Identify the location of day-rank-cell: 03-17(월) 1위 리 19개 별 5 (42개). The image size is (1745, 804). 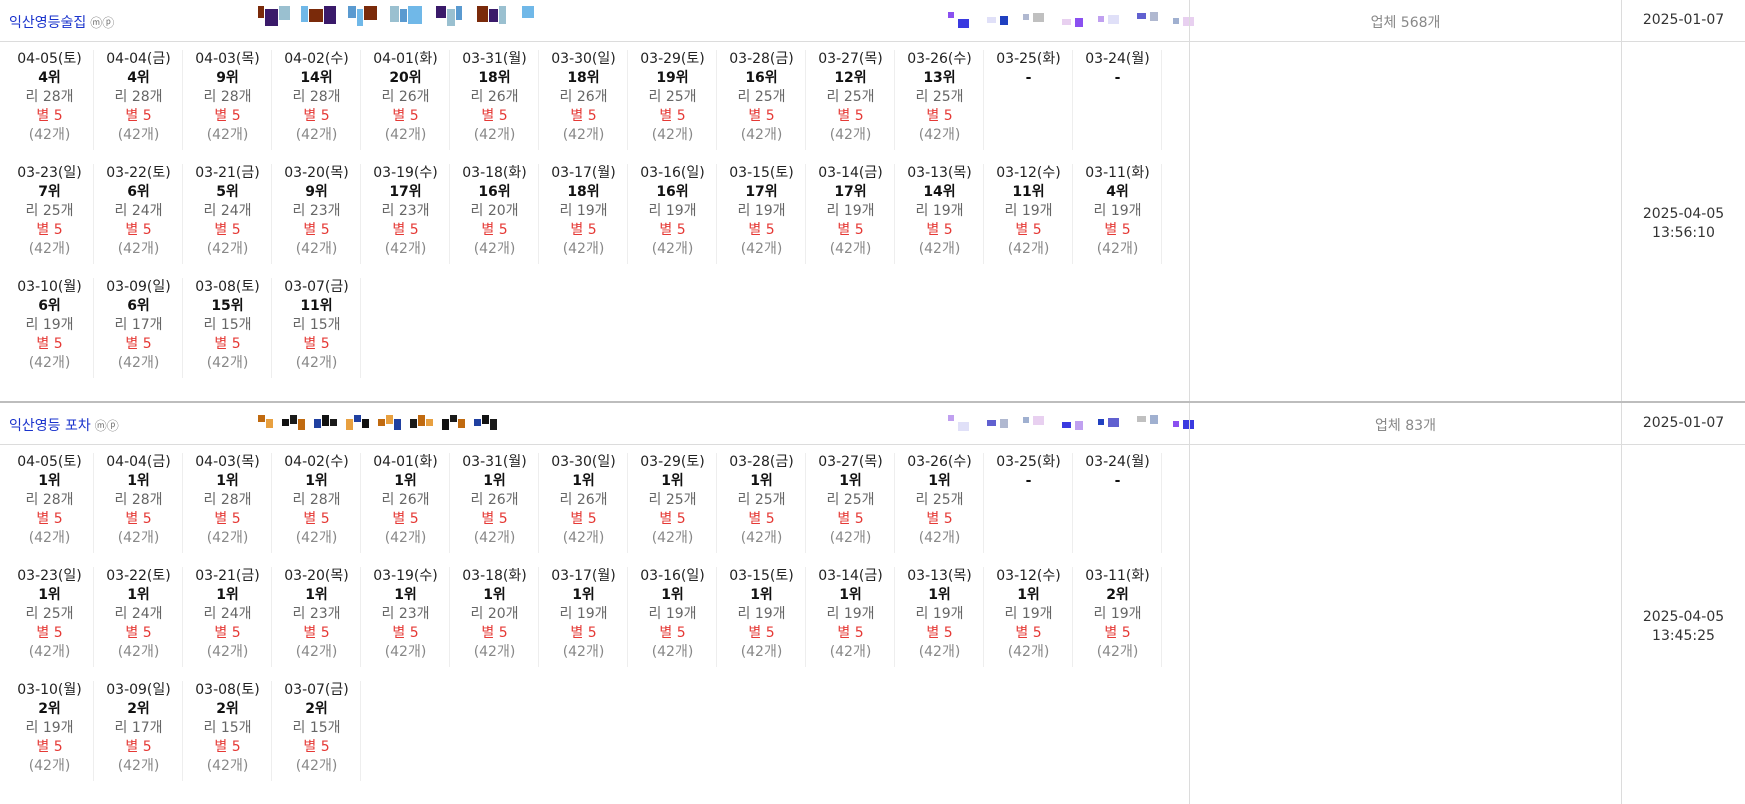
(584, 617).